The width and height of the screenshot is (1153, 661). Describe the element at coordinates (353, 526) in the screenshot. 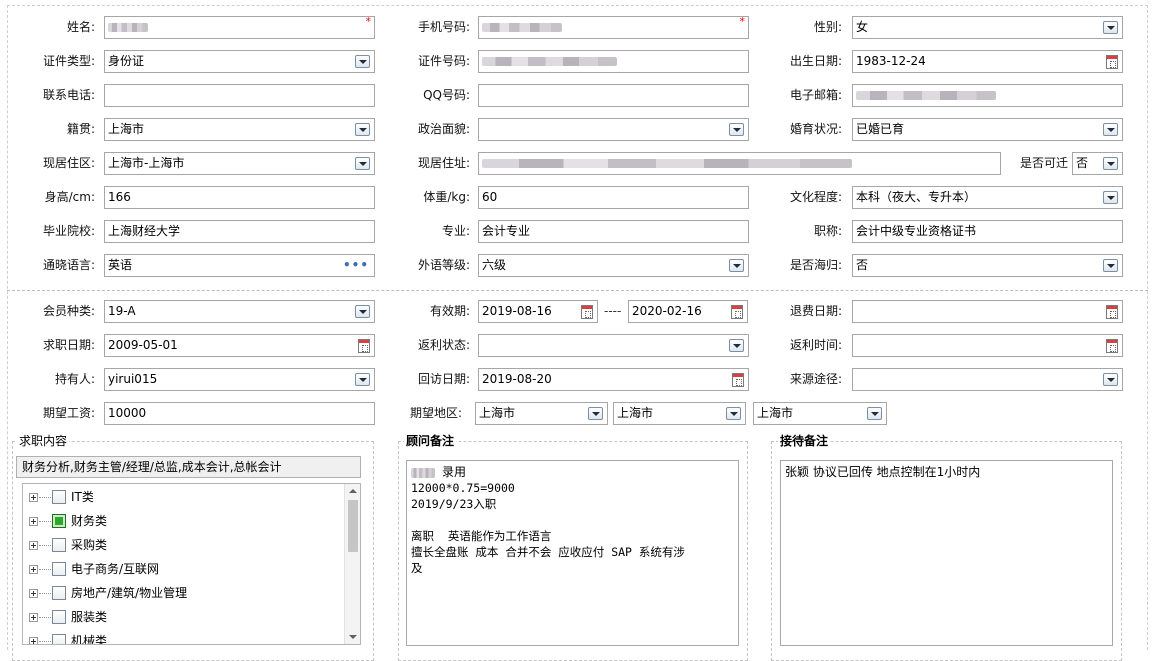

I see `scroll-thumb` at that location.